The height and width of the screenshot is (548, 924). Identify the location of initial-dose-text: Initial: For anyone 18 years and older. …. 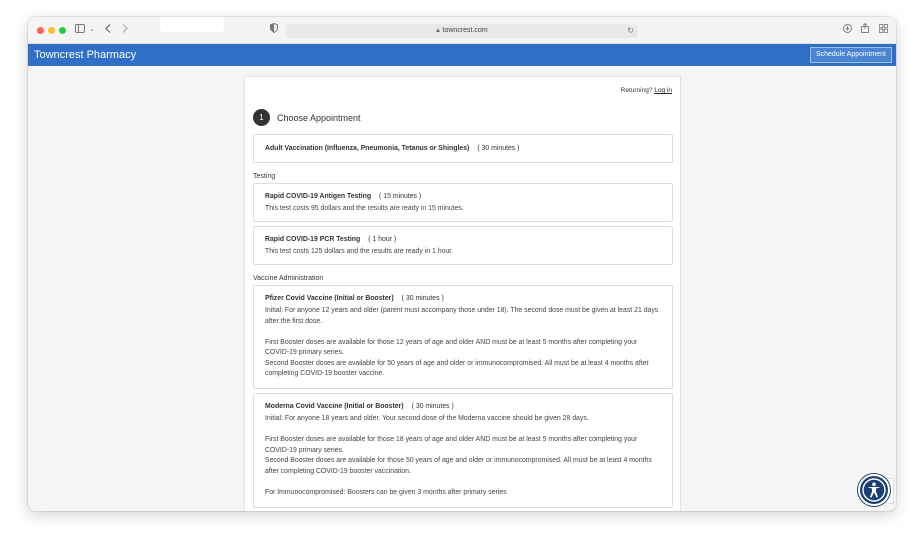
(427, 418).